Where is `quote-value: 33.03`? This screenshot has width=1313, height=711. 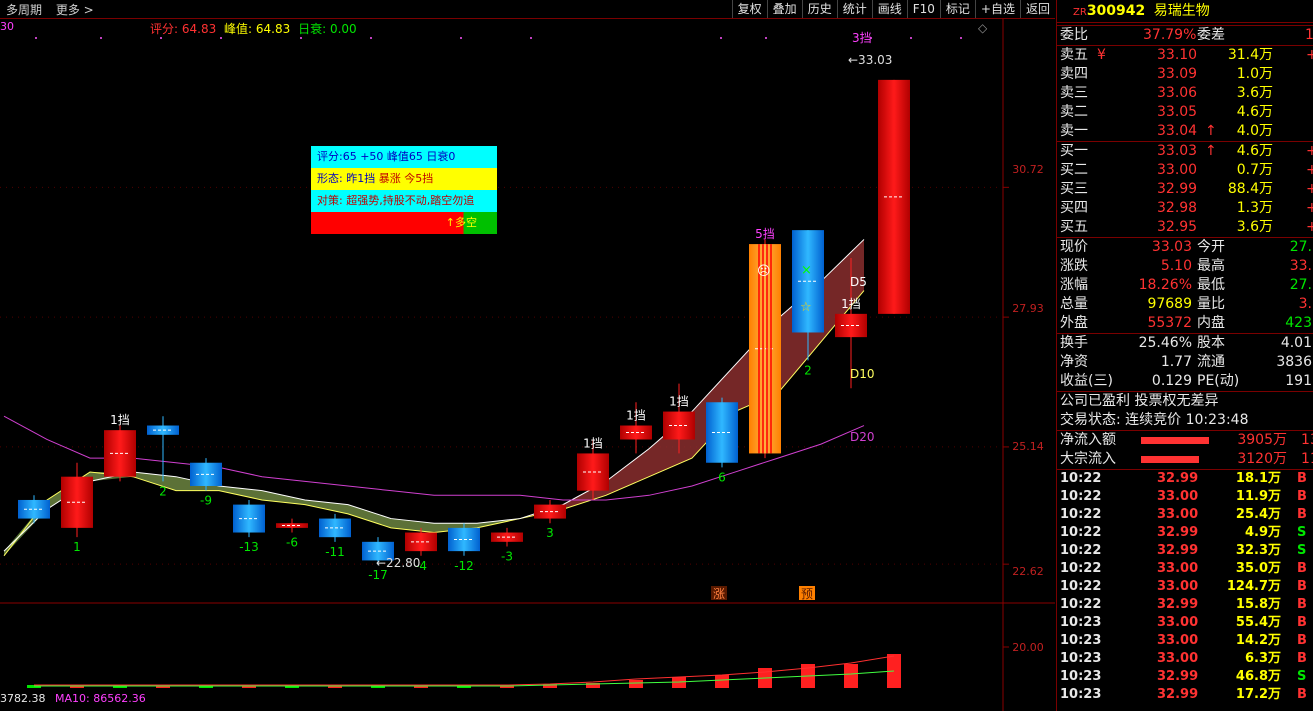
quote-value: 33.03 is located at coordinates (1171, 247).